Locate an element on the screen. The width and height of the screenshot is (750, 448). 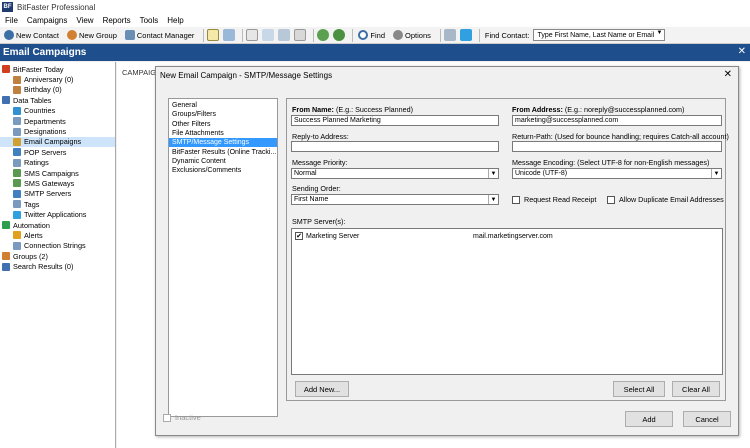
tree-item: Tags is located at coordinates (57, 204).